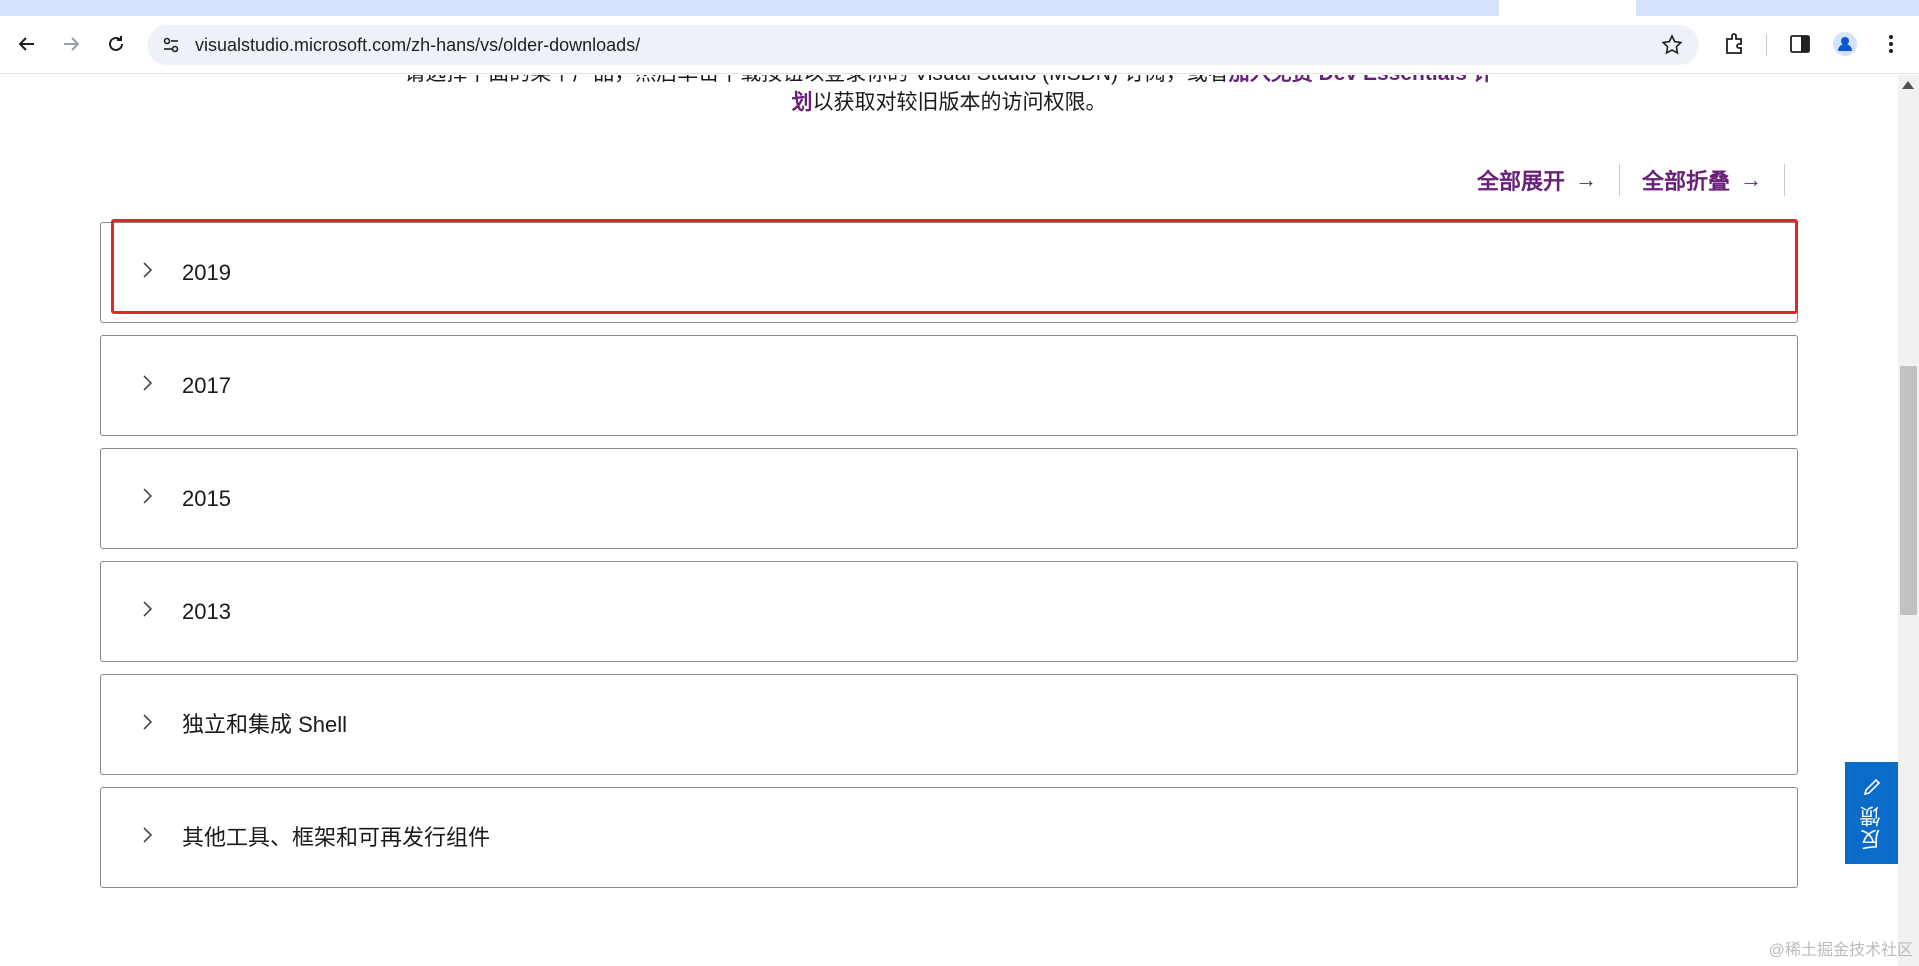  I want to click on accordion-item-other-tools: 其他工具、框架和可再发行组件, so click(949, 837).